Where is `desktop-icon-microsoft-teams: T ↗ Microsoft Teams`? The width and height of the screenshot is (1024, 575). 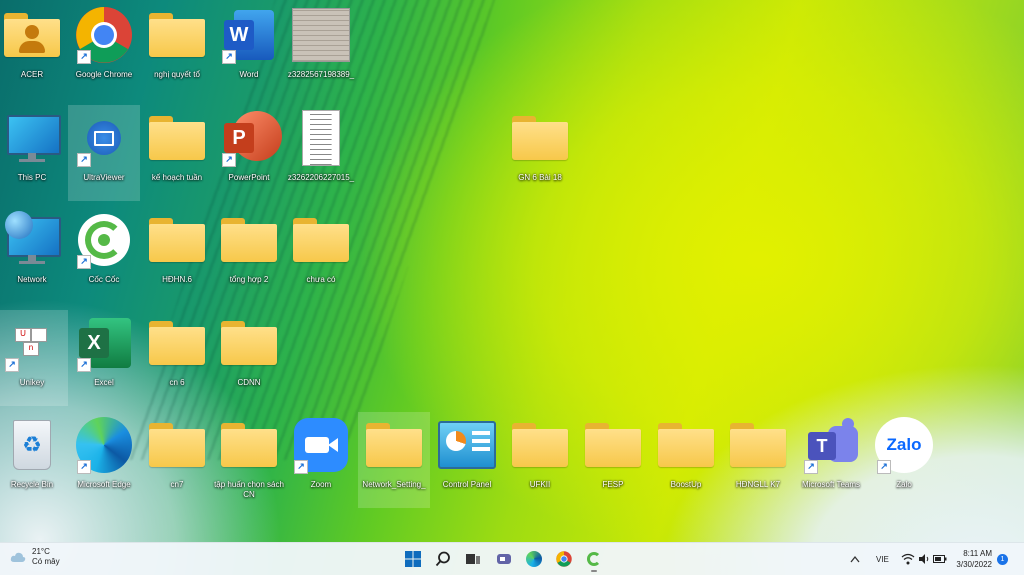
desktop-icon-microsoft-teams: T ↗ Microsoft Teams is located at coordinates (831, 460).